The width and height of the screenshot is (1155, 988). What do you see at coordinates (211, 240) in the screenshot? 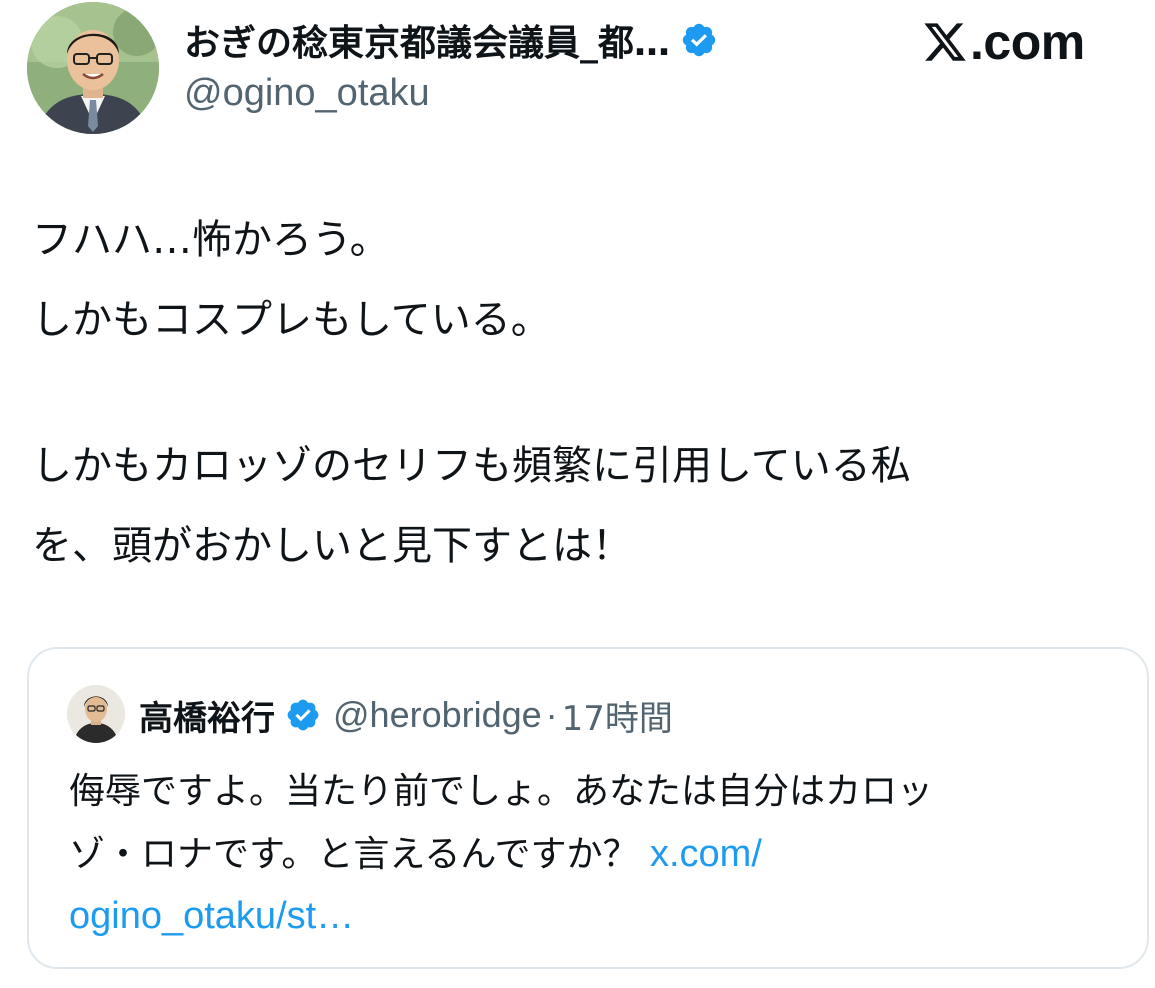
I see `tweet-line: フハハ…怖かろう。` at bounding box center [211, 240].